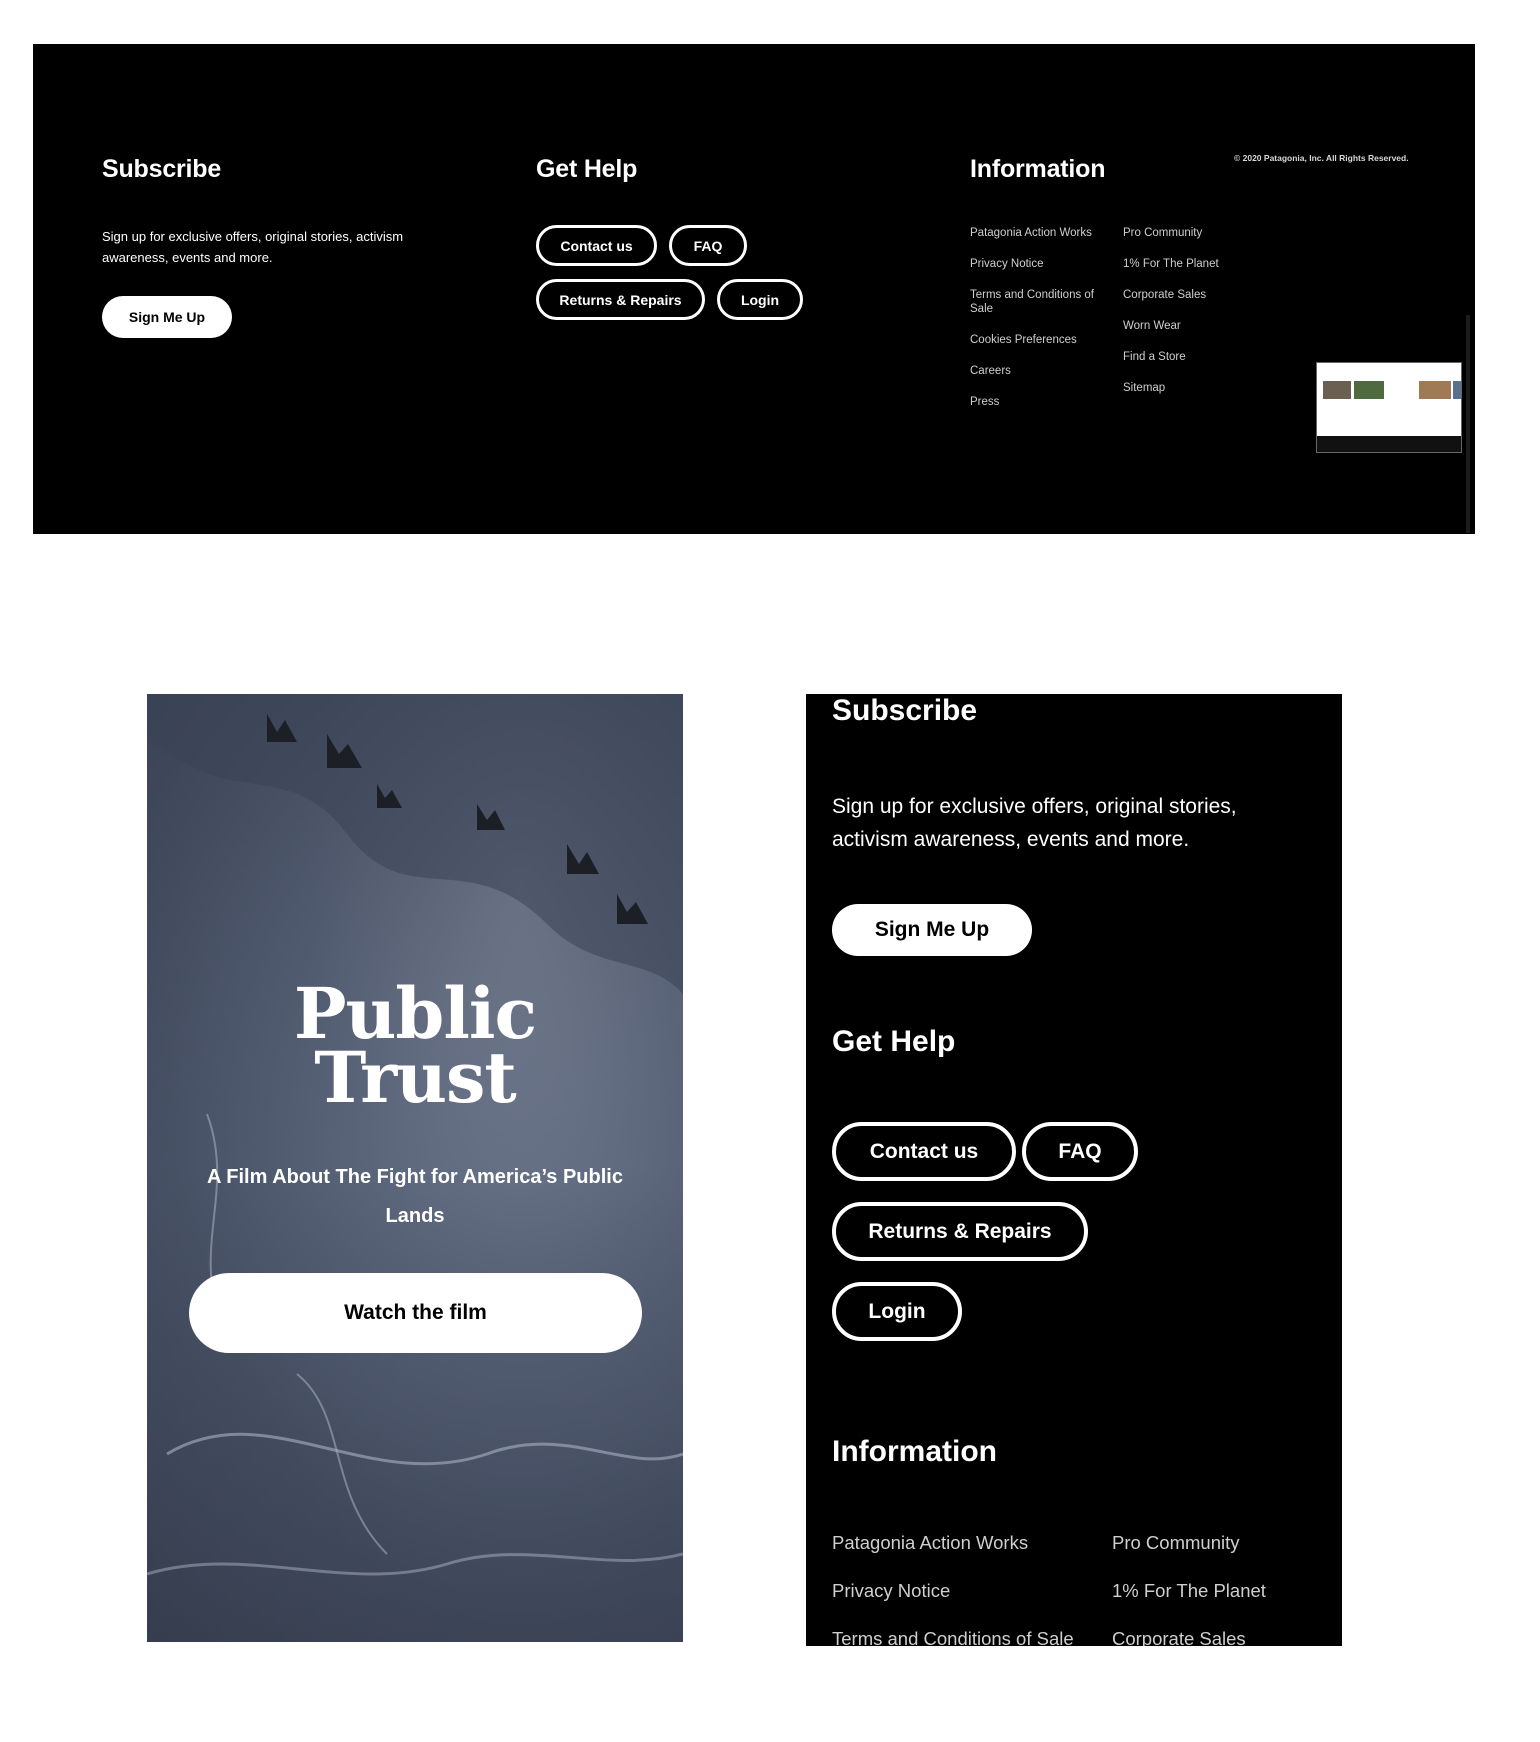  I want to click on link-patagonia-action-works: Patagonia Action Works, so click(1040, 233).